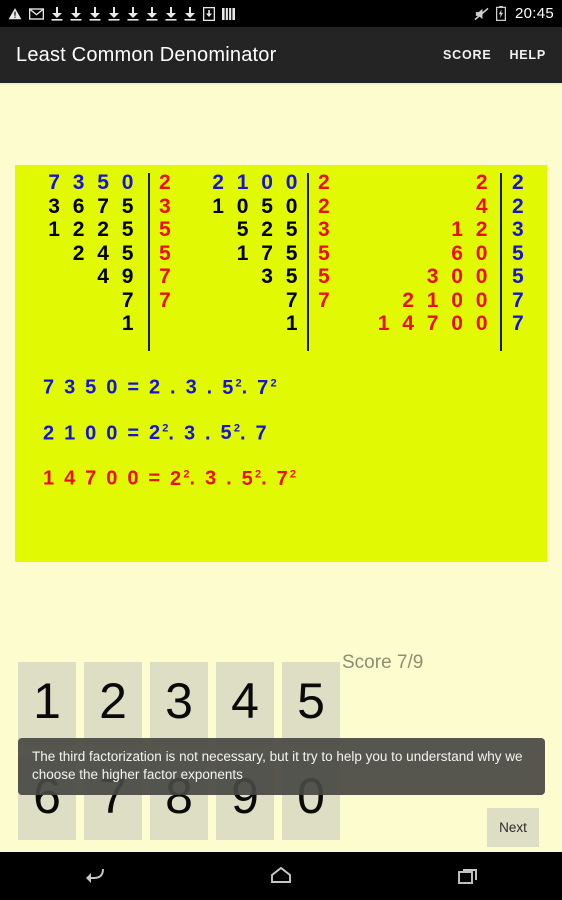 The height and width of the screenshot is (900, 562). I want to click on app-action-bar: Least Common Denominator SCORE HELP, so click(281, 55).